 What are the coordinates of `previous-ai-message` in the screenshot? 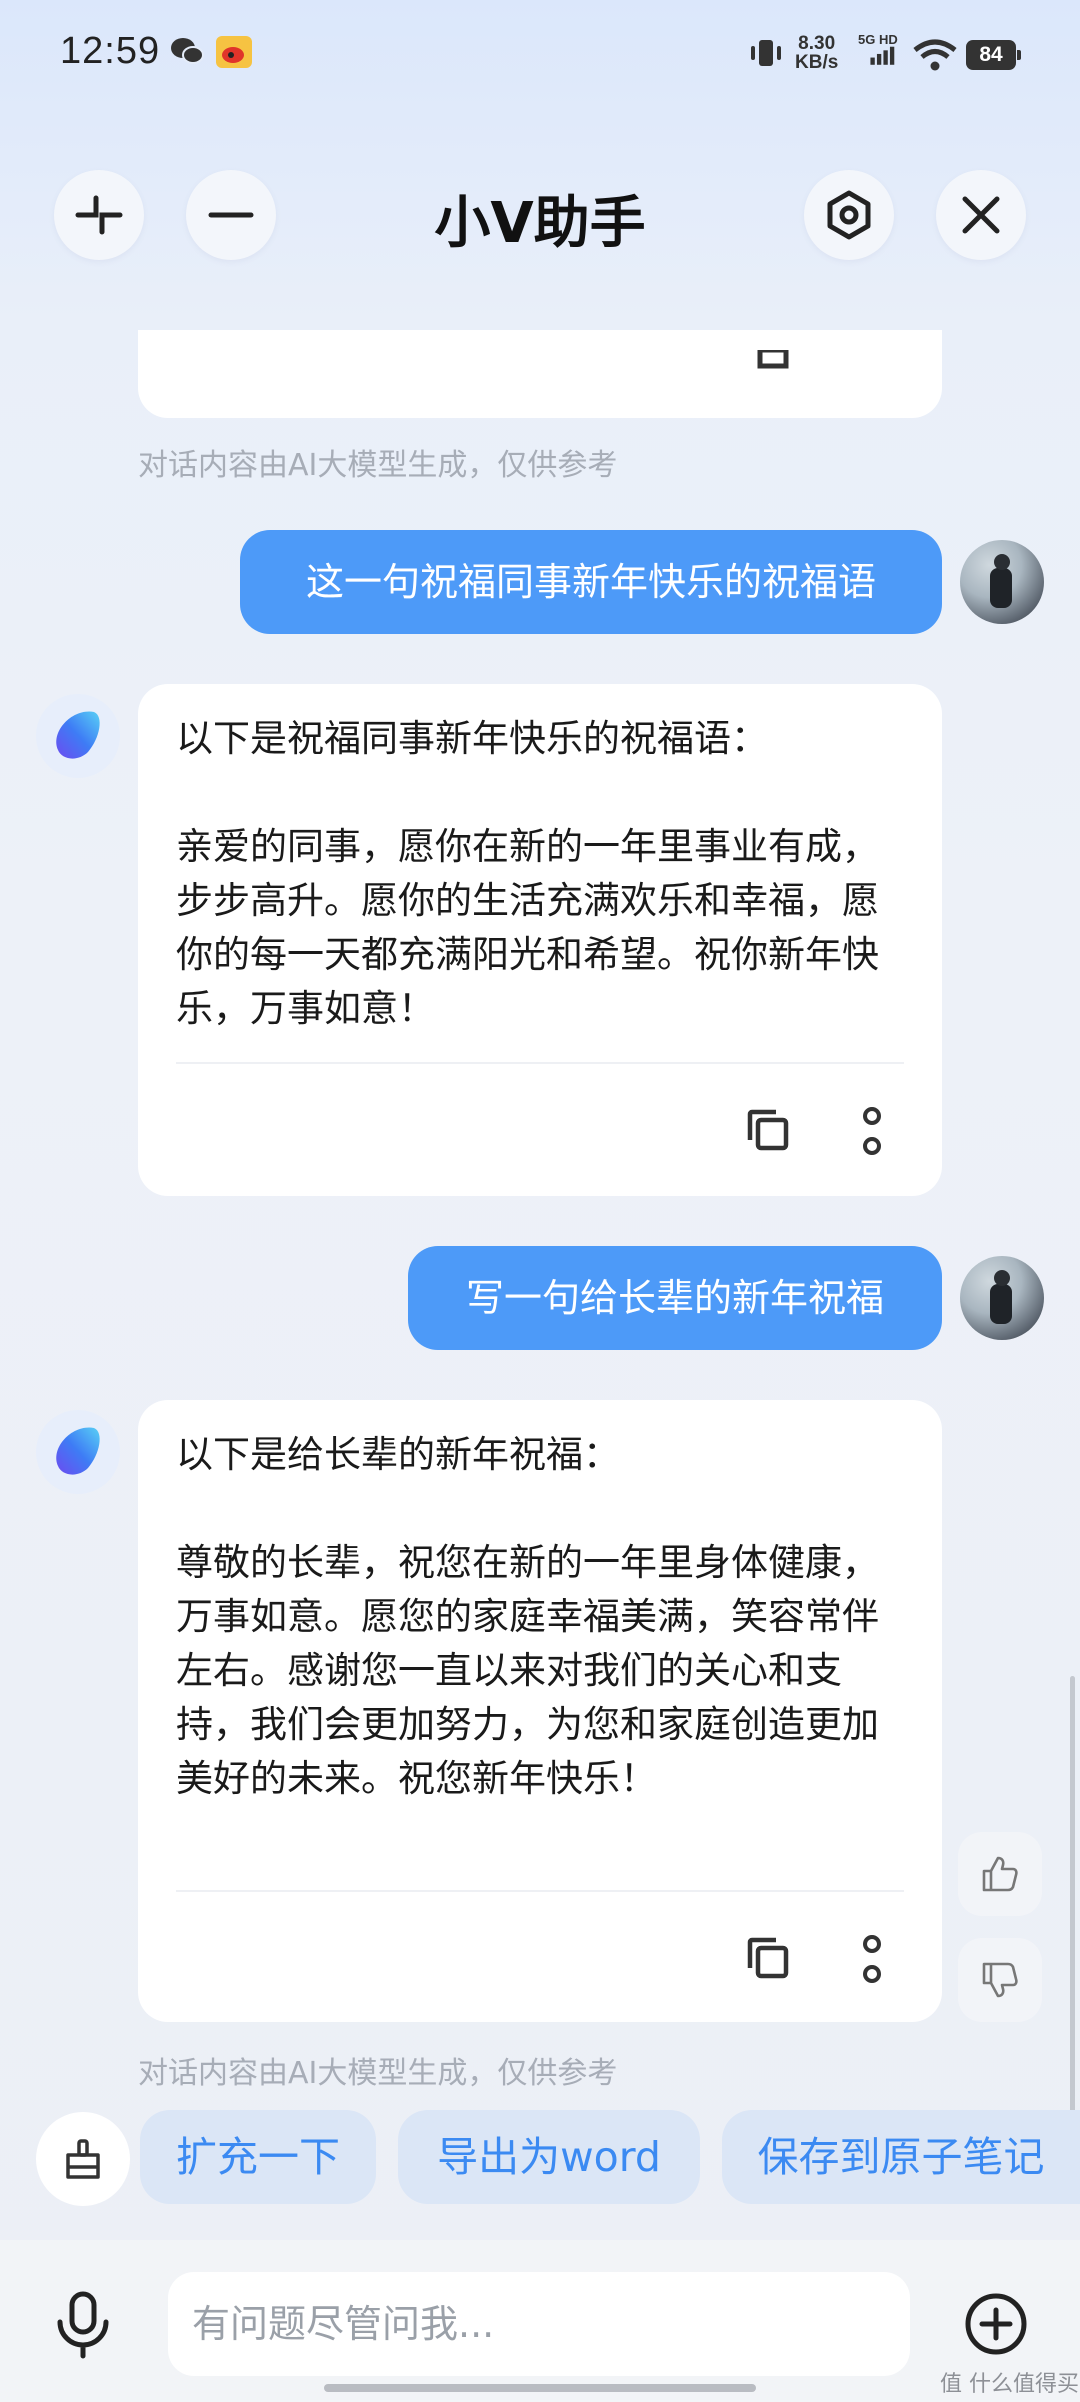 It's located at (540, 374).